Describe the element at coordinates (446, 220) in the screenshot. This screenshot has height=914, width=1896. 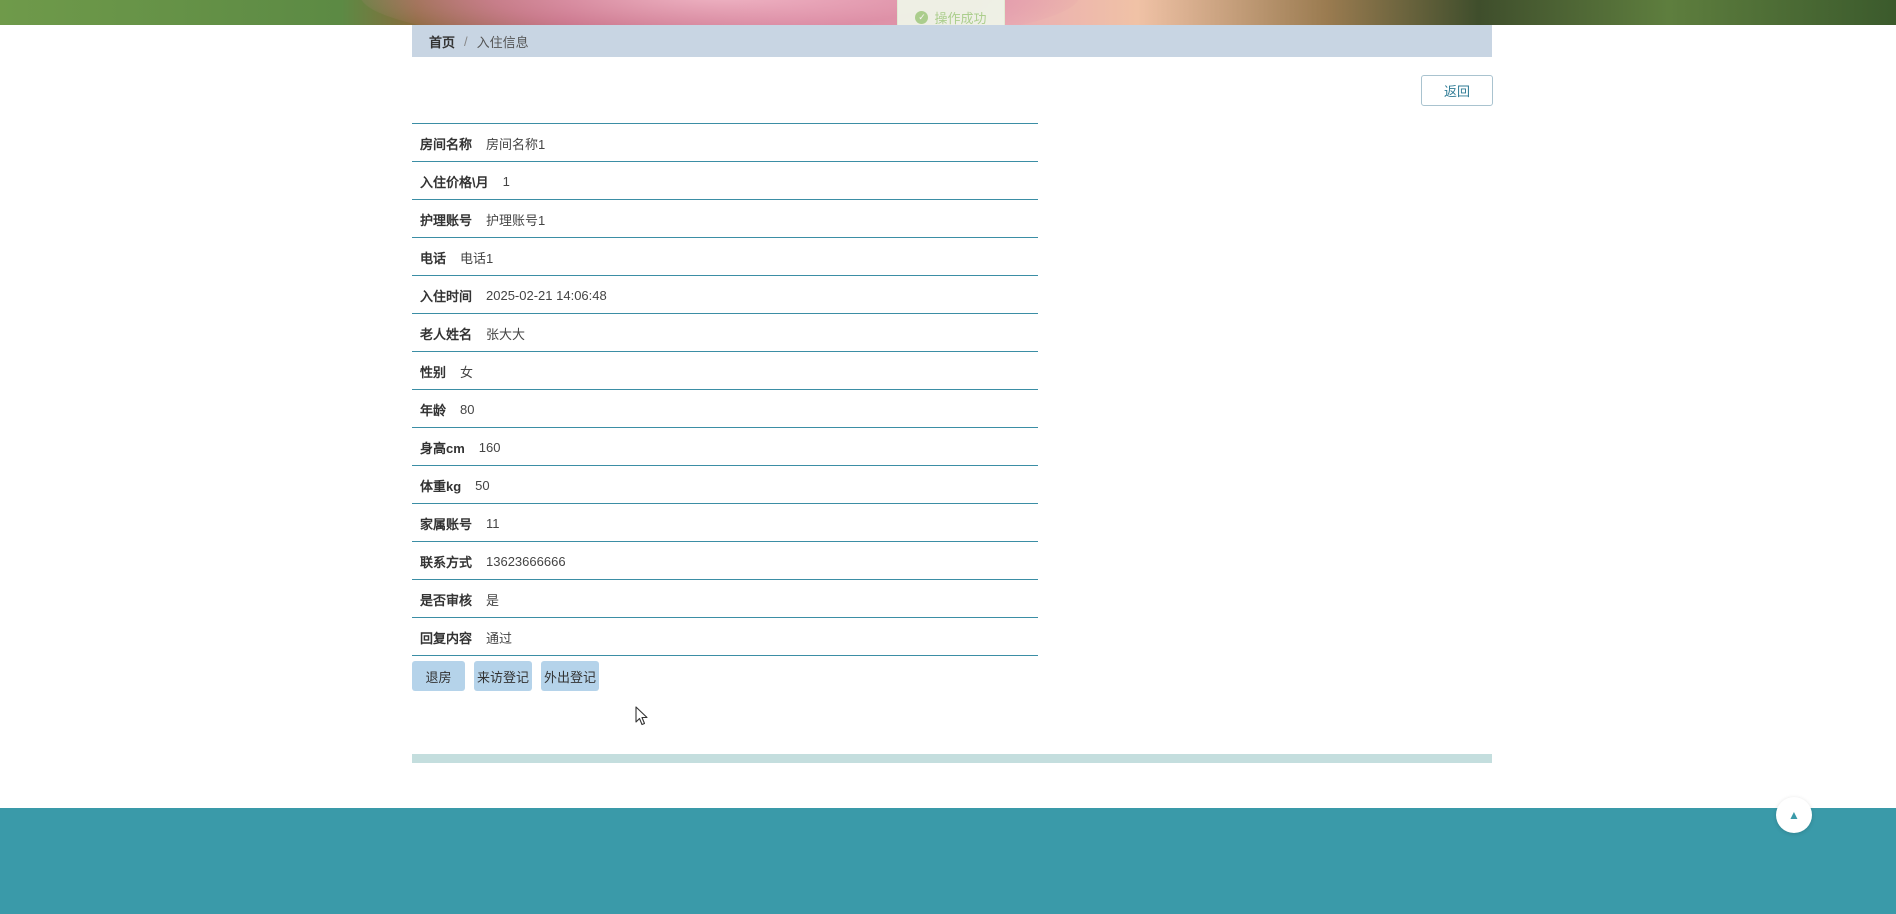
I see `detail-label: 护理账号` at that location.